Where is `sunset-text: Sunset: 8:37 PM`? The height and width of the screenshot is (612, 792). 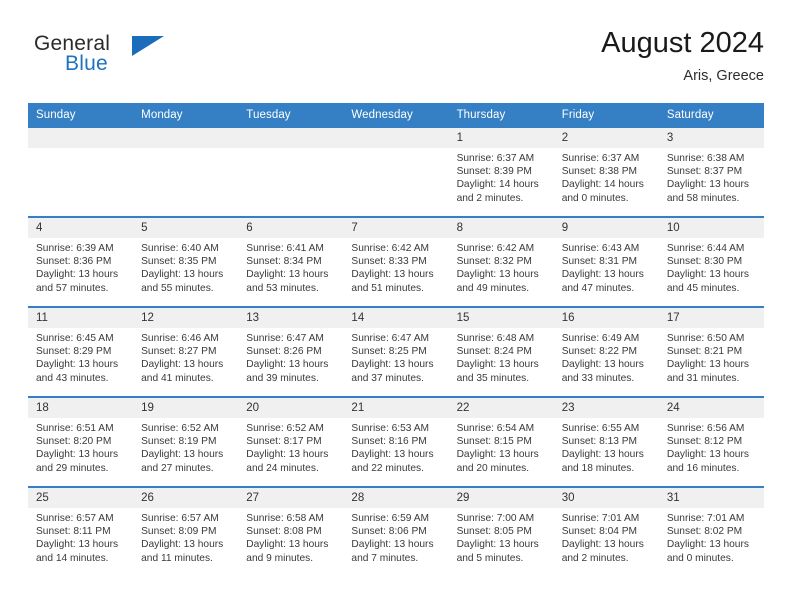 sunset-text: Sunset: 8:37 PM is located at coordinates (704, 172).